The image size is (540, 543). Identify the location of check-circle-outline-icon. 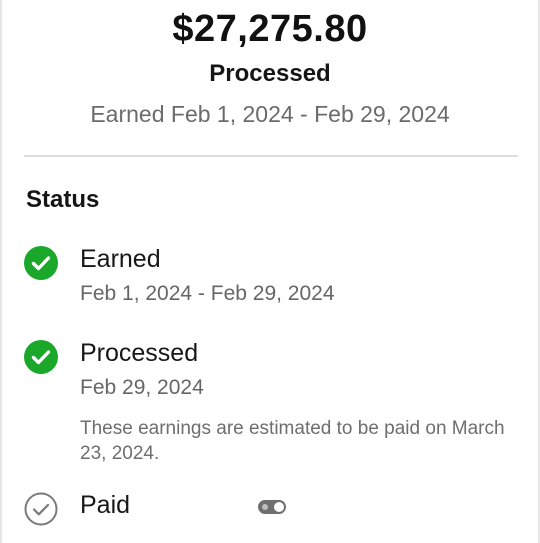
(41, 509).